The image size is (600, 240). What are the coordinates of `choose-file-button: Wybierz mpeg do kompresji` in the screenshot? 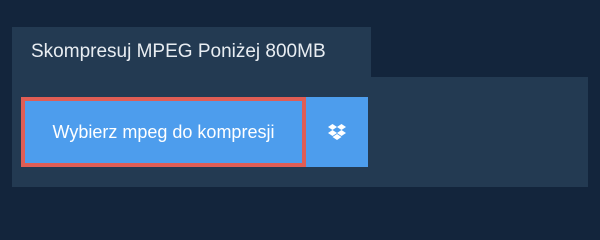 It's located at (163, 132).